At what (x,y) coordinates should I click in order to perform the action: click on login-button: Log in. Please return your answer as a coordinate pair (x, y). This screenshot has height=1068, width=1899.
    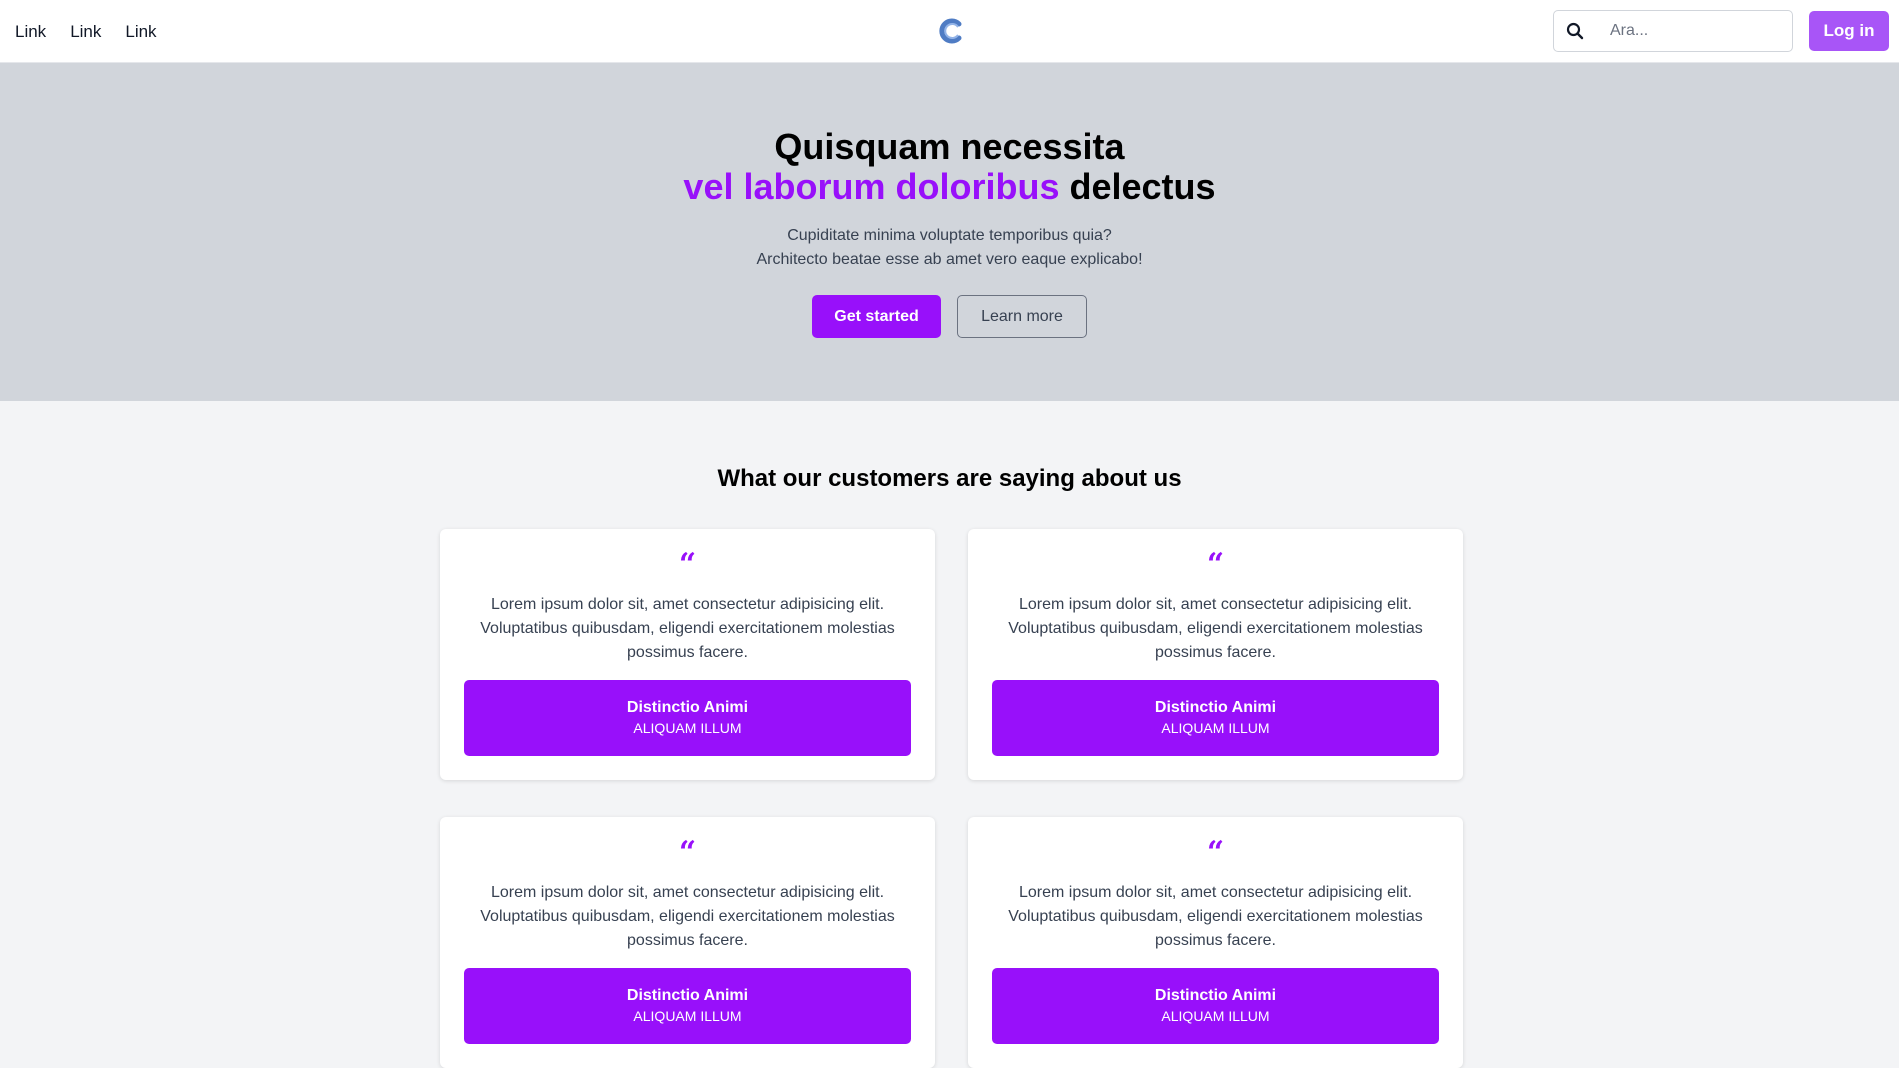
    Looking at the image, I should click on (1849, 31).